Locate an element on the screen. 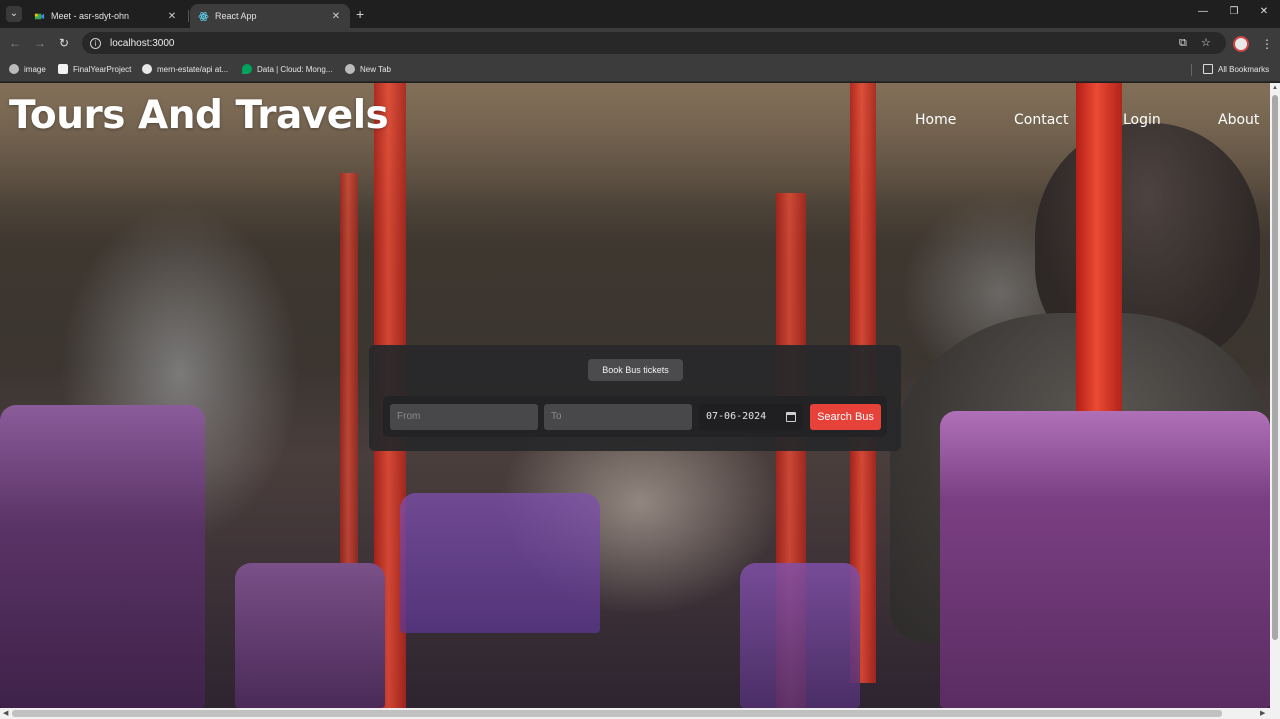 Image resolution: width=1280 pixels, height=719 pixels. date-value: 07-06-2024 is located at coordinates (736, 416).